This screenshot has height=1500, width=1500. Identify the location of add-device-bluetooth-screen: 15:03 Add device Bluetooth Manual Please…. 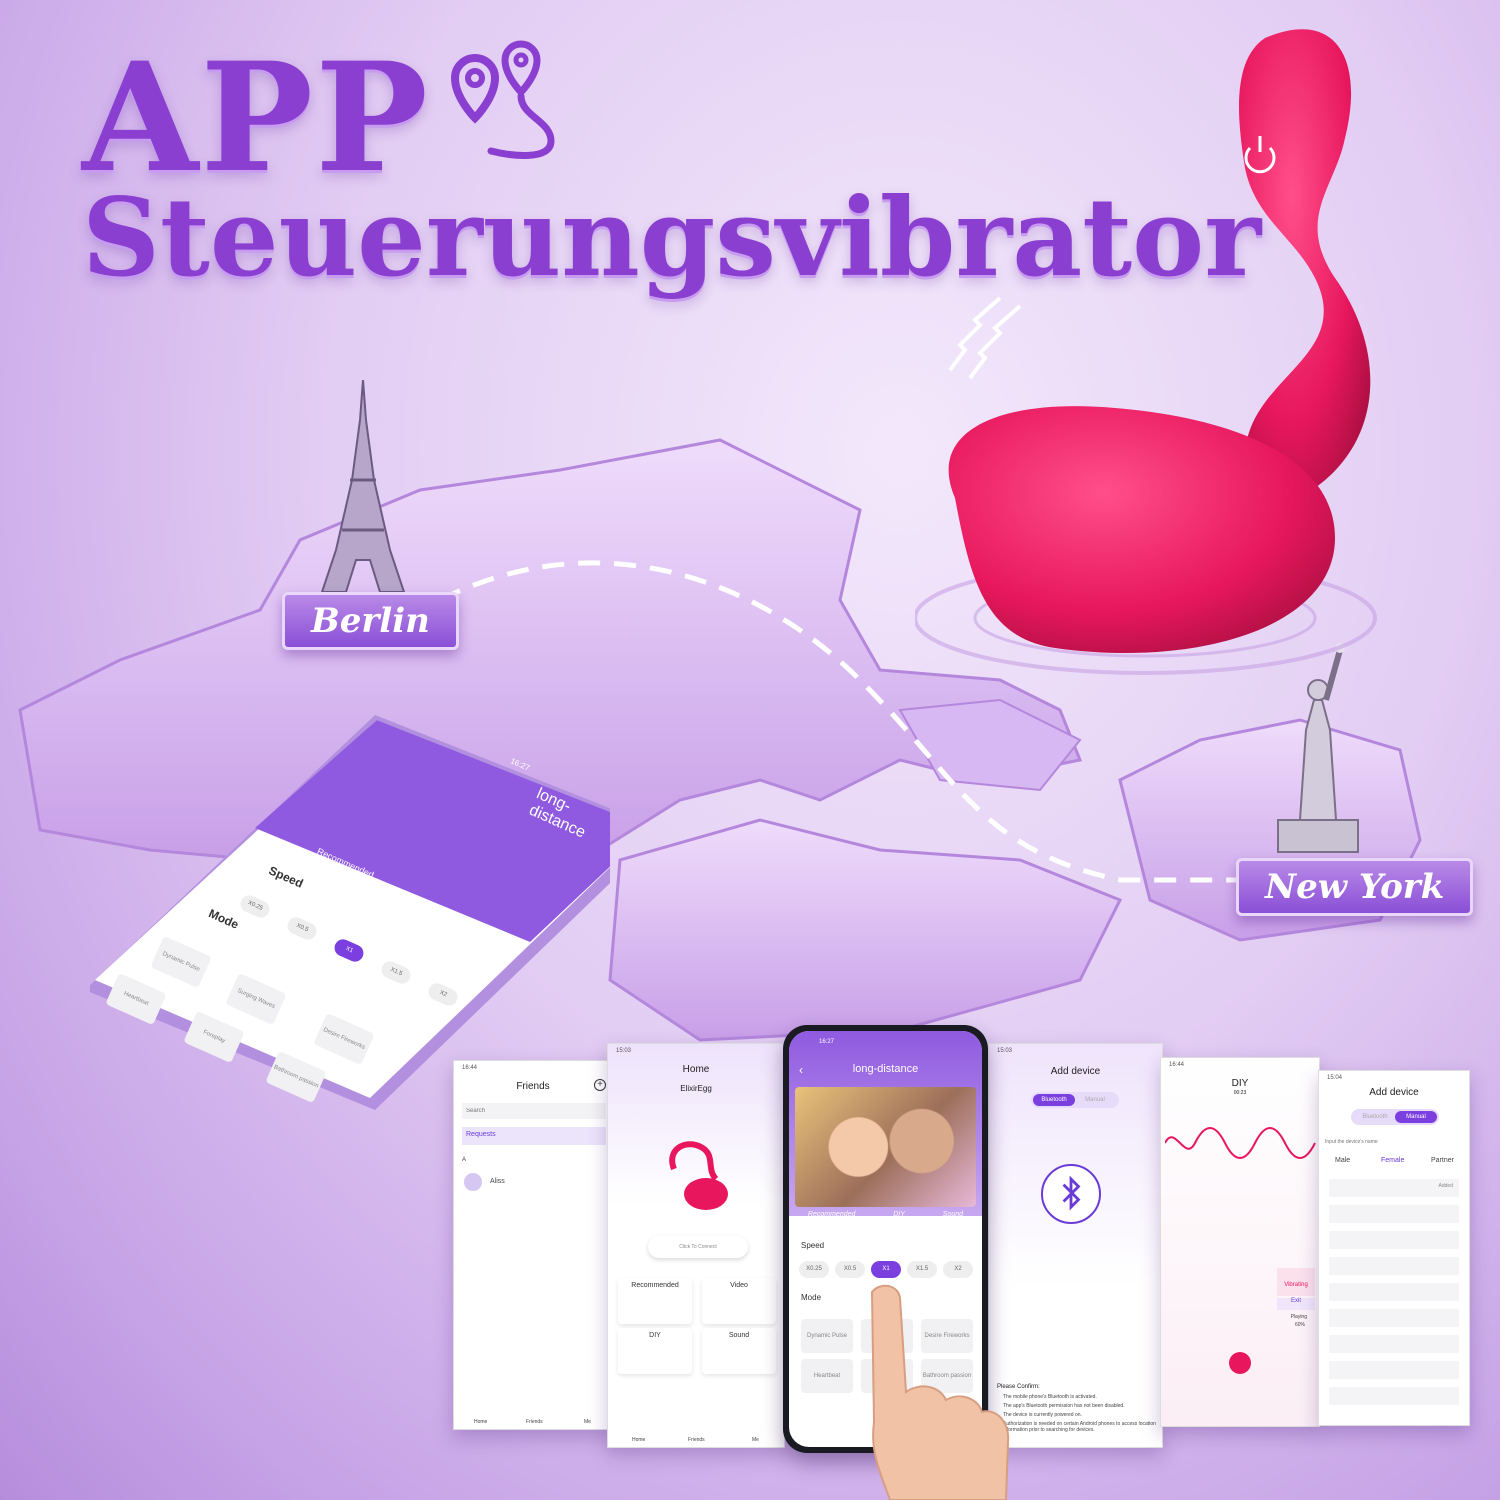
(1075, 1245).